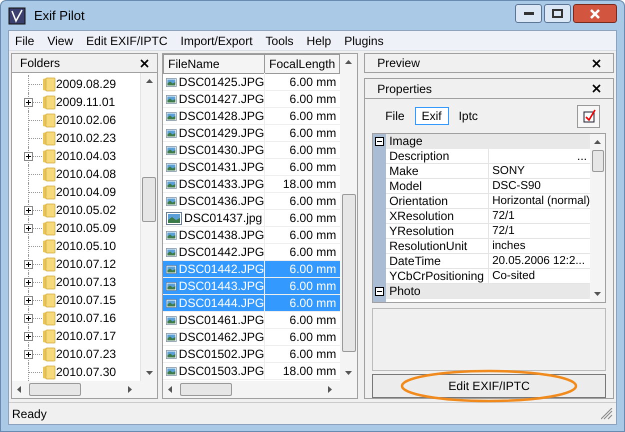 This screenshot has width=625, height=432. Describe the element at coordinates (403, 291) in the screenshot. I see `group-header: Photo` at that location.